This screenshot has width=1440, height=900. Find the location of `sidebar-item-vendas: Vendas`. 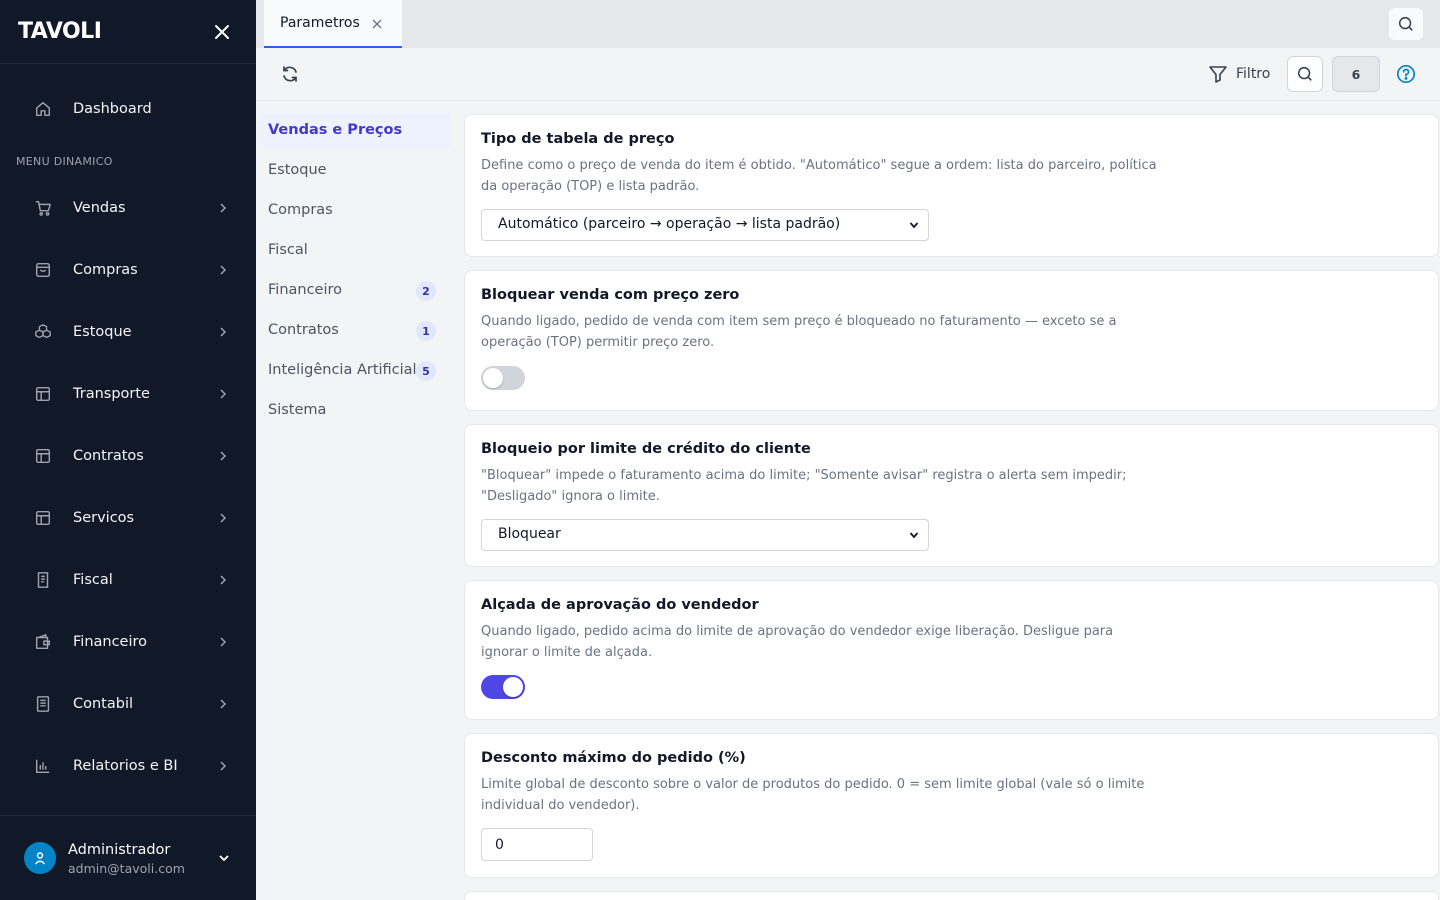

sidebar-item-vendas: Vendas is located at coordinates (128, 208).